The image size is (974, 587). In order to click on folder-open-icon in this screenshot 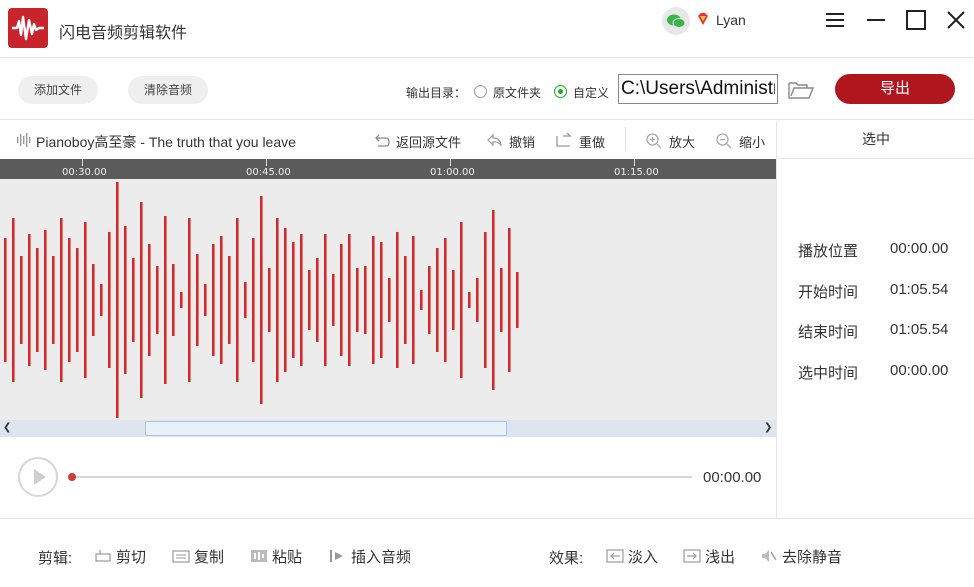, I will do `click(801, 90)`.